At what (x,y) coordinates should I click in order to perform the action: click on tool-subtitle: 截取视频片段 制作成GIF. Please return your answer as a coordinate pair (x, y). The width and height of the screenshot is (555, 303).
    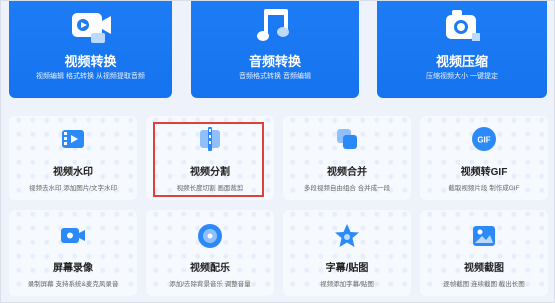
    Looking at the image, I should click on (484, 188).